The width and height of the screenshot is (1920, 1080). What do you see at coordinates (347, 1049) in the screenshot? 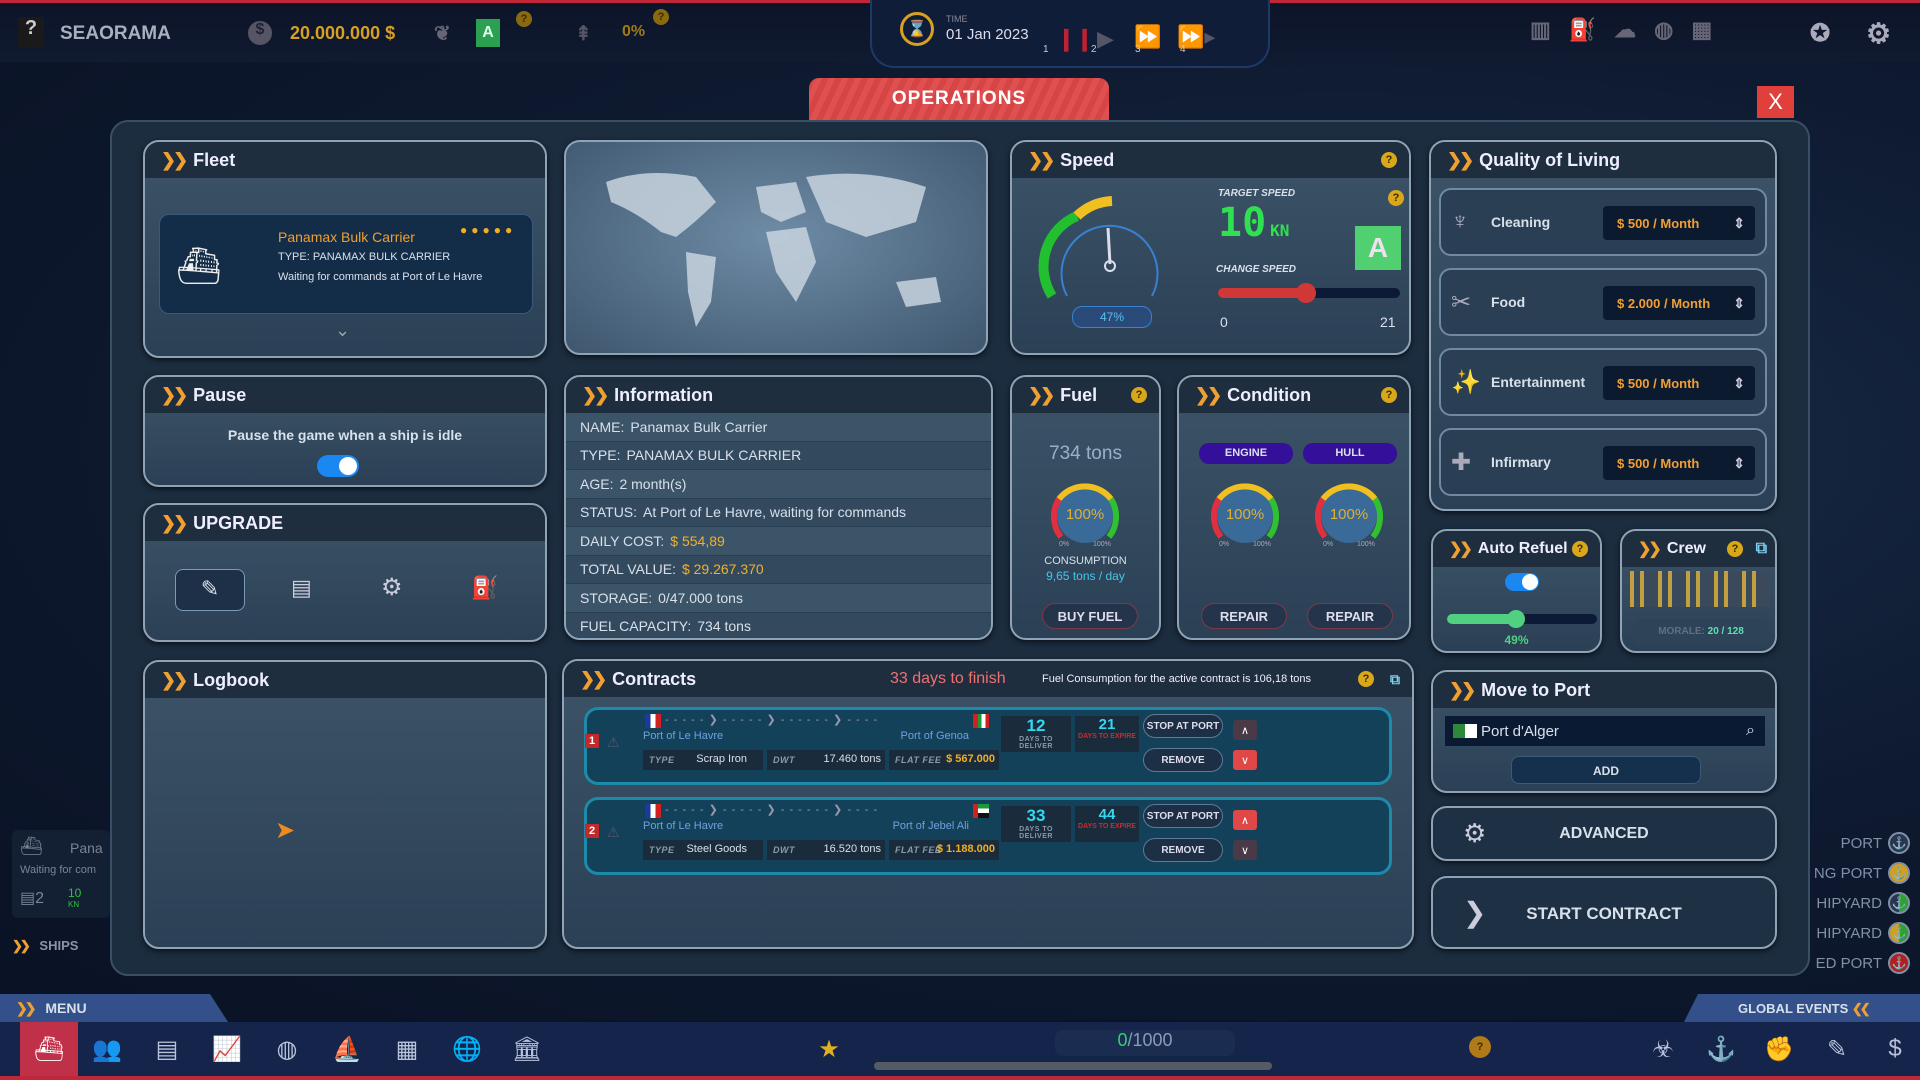
I see `buy-ship-icon: ⛵` at bounding box center [347, 1049].